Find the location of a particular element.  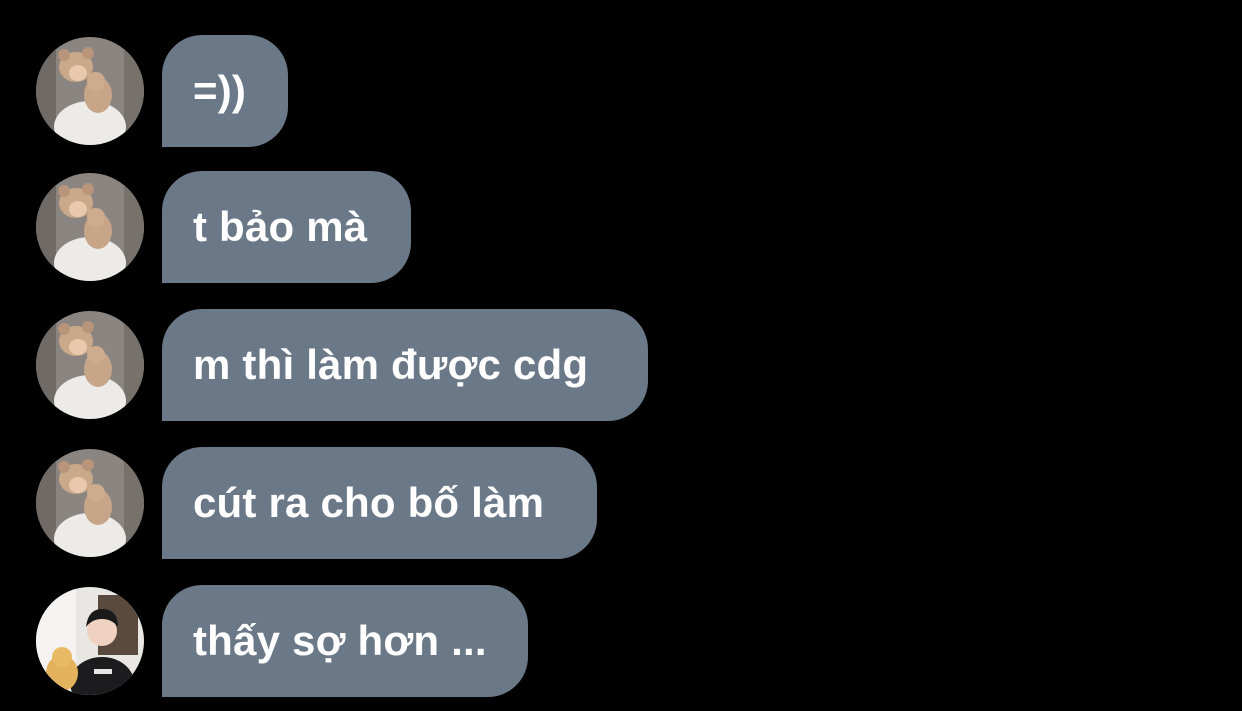

message-bubble: cút ra cho bố làm is located at coordinates (379, 503).